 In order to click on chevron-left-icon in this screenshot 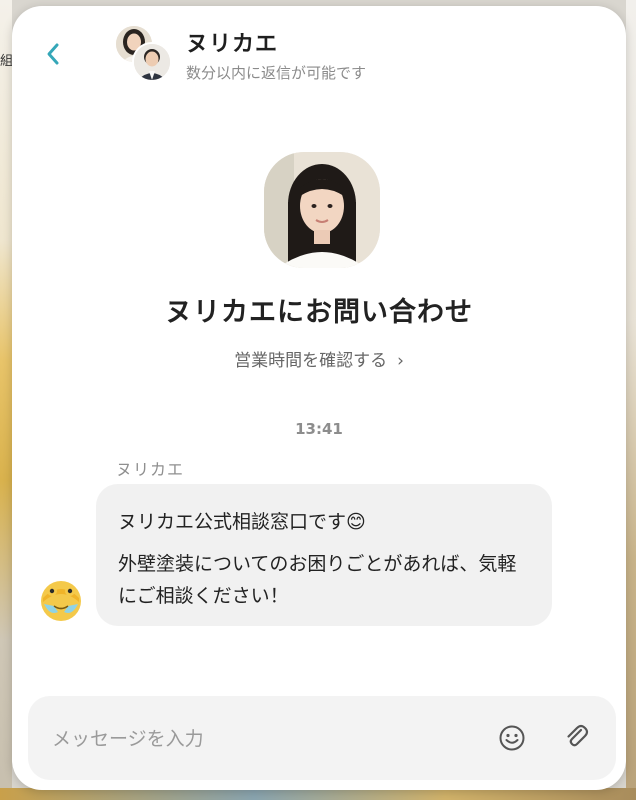, I will do `click(53, 54)`.